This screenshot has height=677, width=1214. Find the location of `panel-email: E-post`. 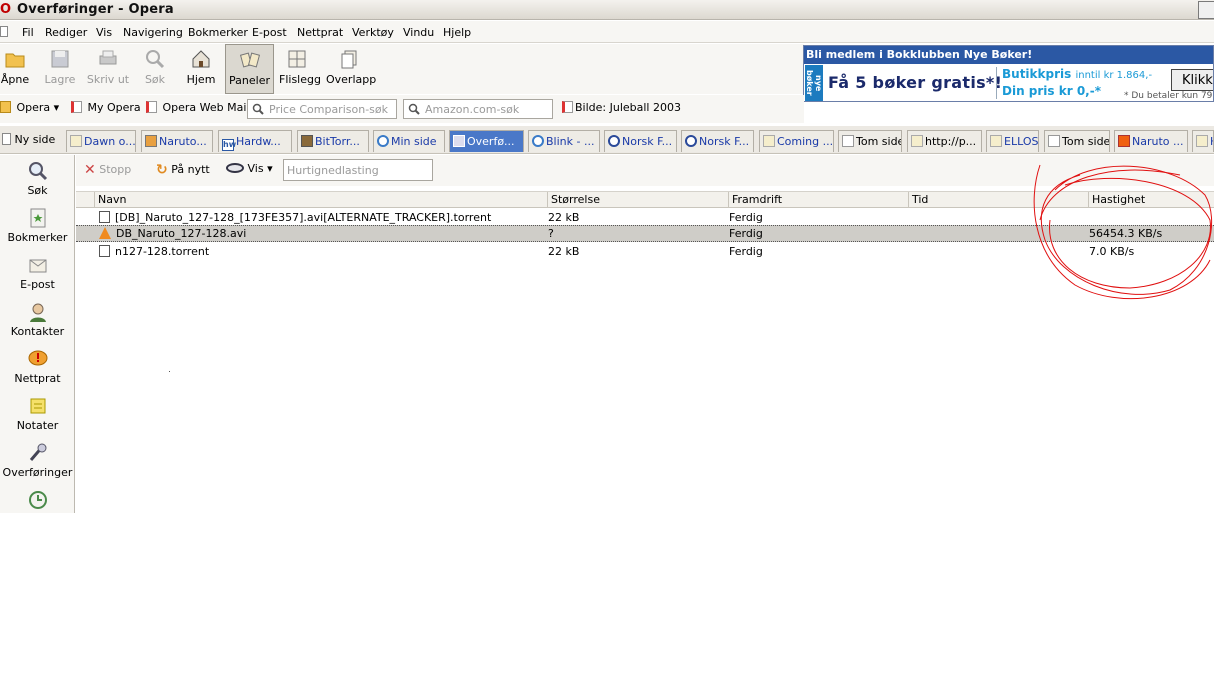

panel-email: E-post is located at coordinates (37, 272).